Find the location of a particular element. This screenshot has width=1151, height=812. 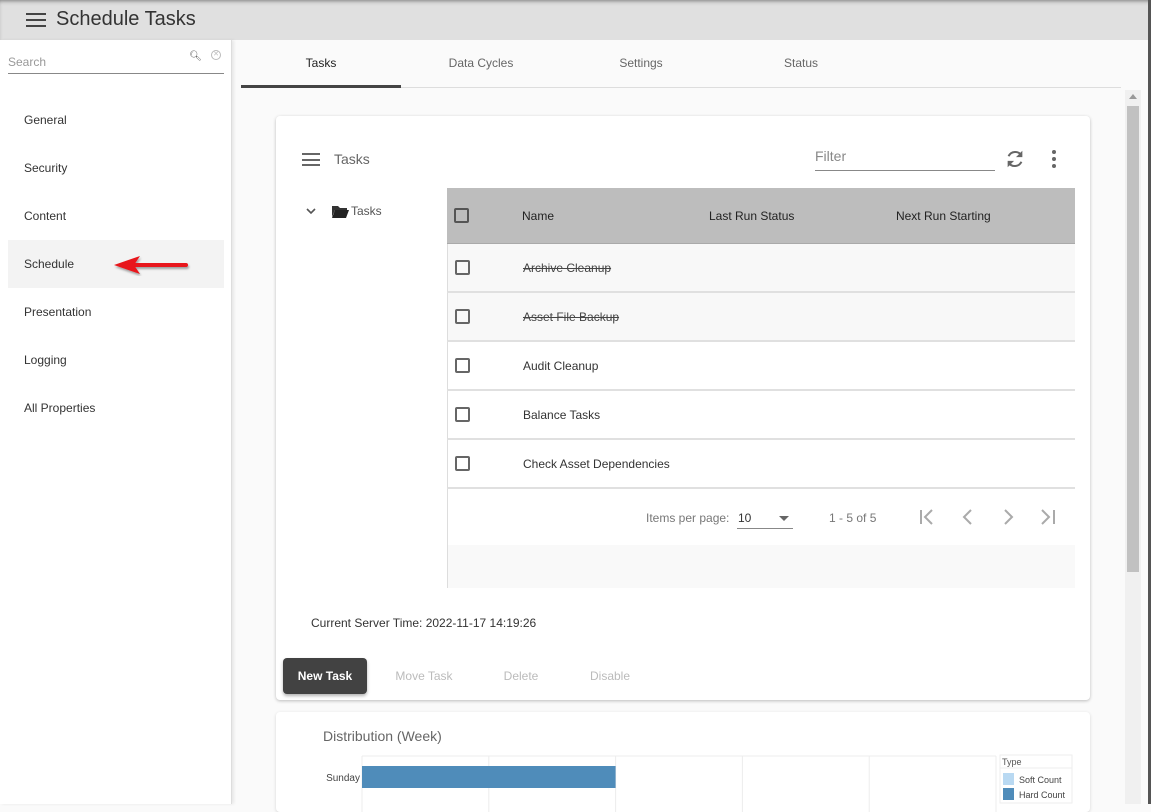

tab-settings: Settings is located at coordinates (641, 64).